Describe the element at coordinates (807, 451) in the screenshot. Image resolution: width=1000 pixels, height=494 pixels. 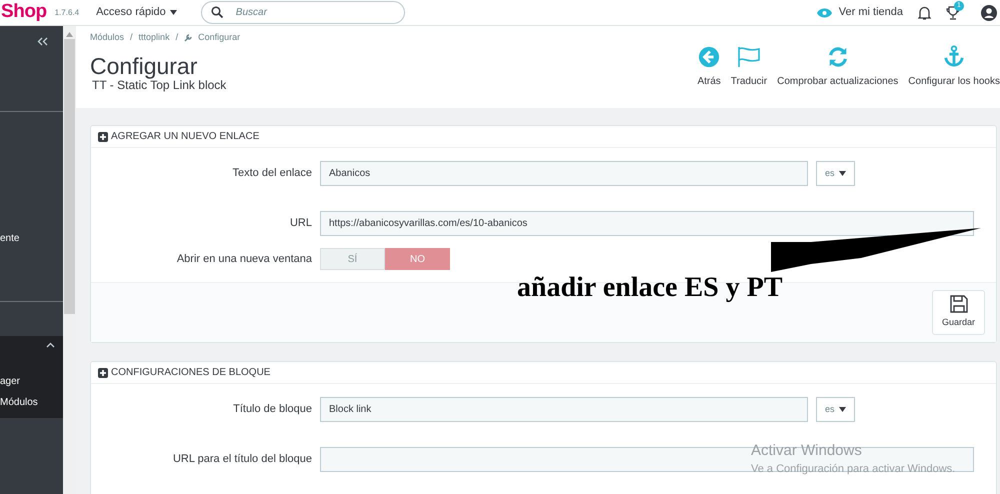
I see `activation-notice-title: Activar Windows` at that location.